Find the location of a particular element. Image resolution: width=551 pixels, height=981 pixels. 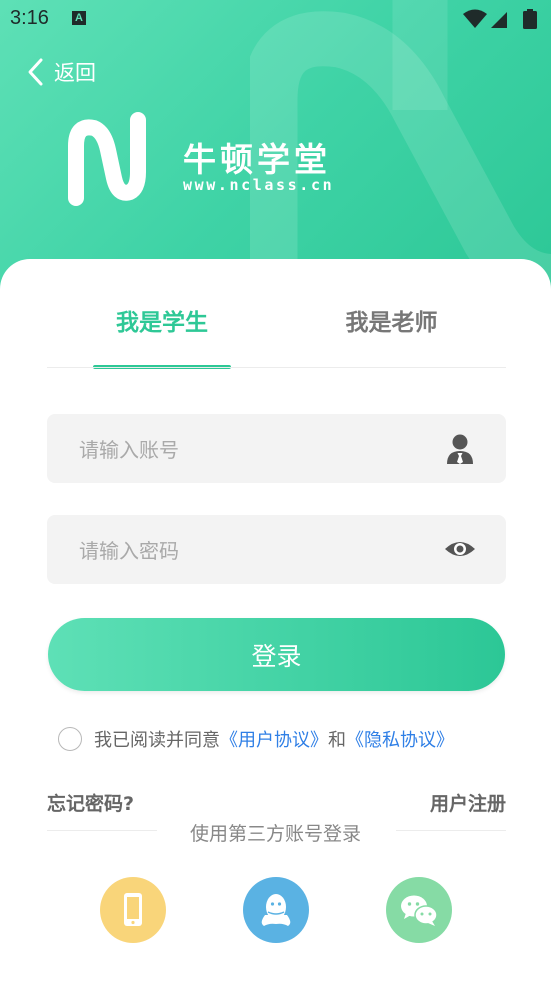

agreement-checkbox is located at coordinates (70, 739).